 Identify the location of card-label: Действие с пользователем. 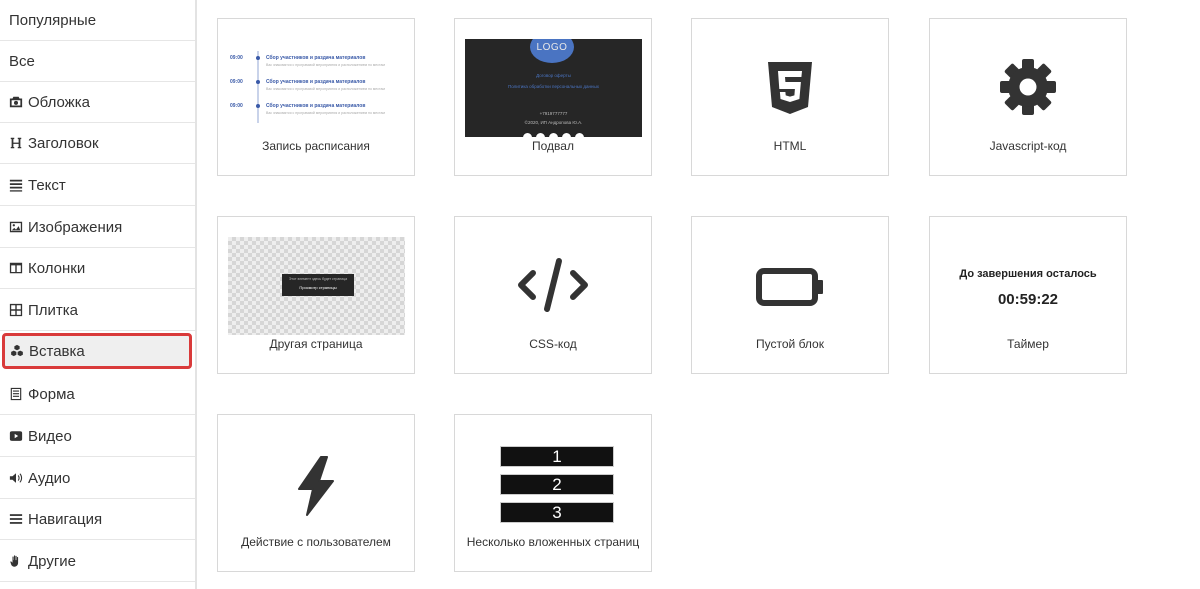
(316, 542).